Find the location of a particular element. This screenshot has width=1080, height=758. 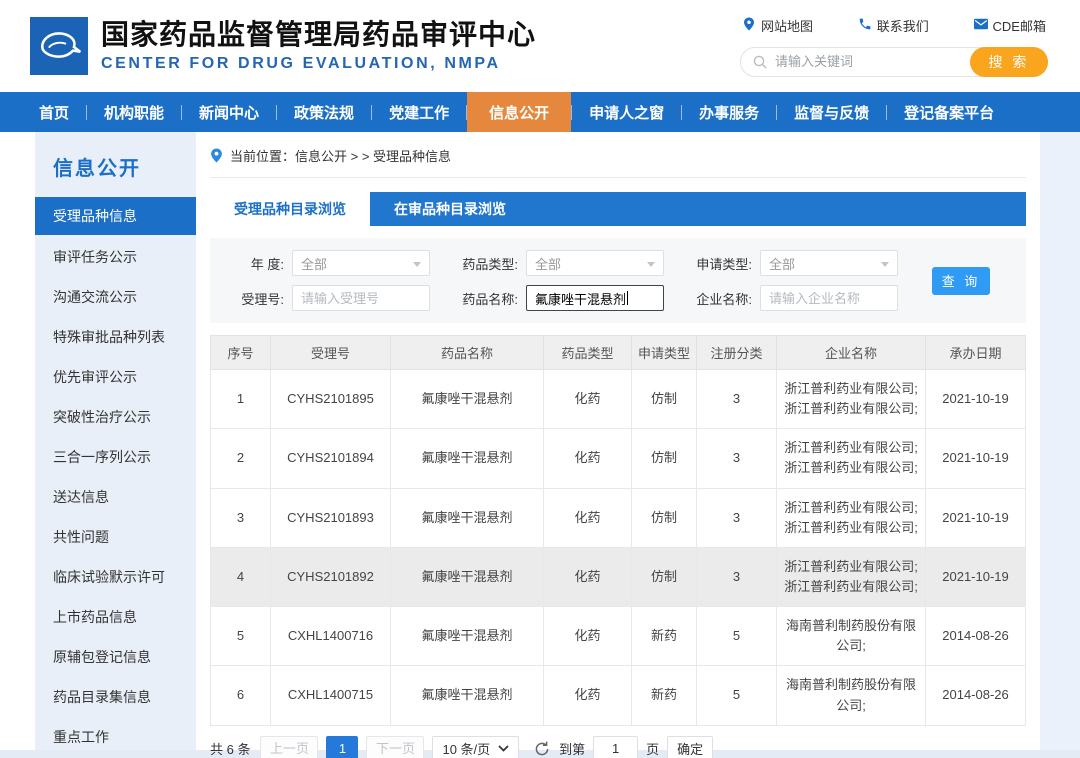

table-cell: 6 is located at coordinates (240, 695).